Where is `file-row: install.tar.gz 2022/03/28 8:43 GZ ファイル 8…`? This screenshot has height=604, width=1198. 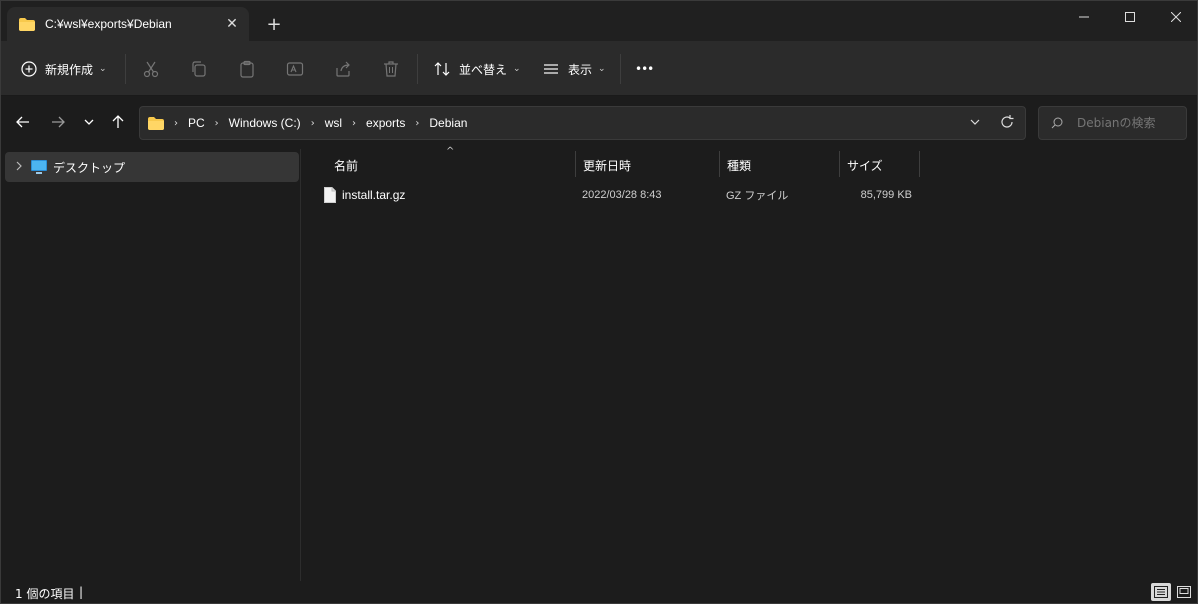 file-row: install.tar.gz 2022/03/28 8:43 GZ ファイル 8… is located at coordinates (618, 195).